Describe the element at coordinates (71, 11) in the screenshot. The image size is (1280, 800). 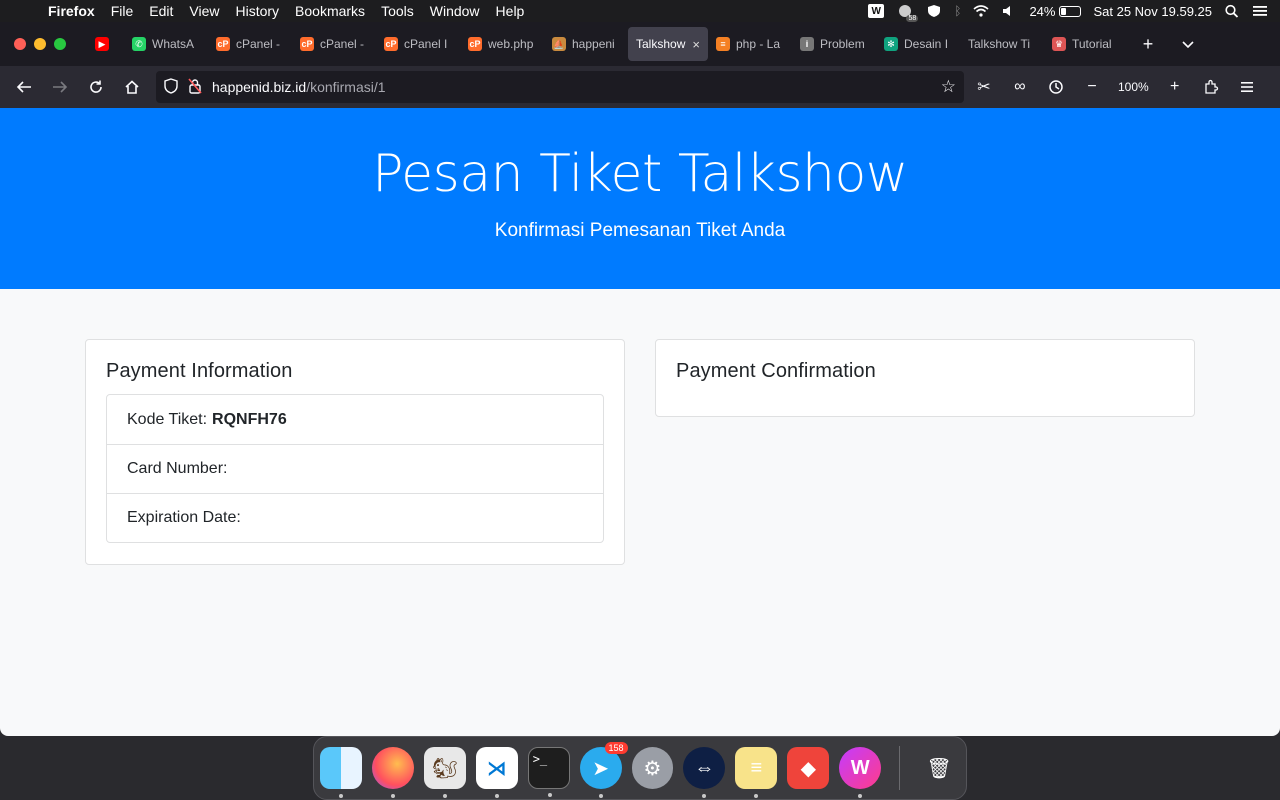
I see `menu-app-firefox: Firefox` at that location.